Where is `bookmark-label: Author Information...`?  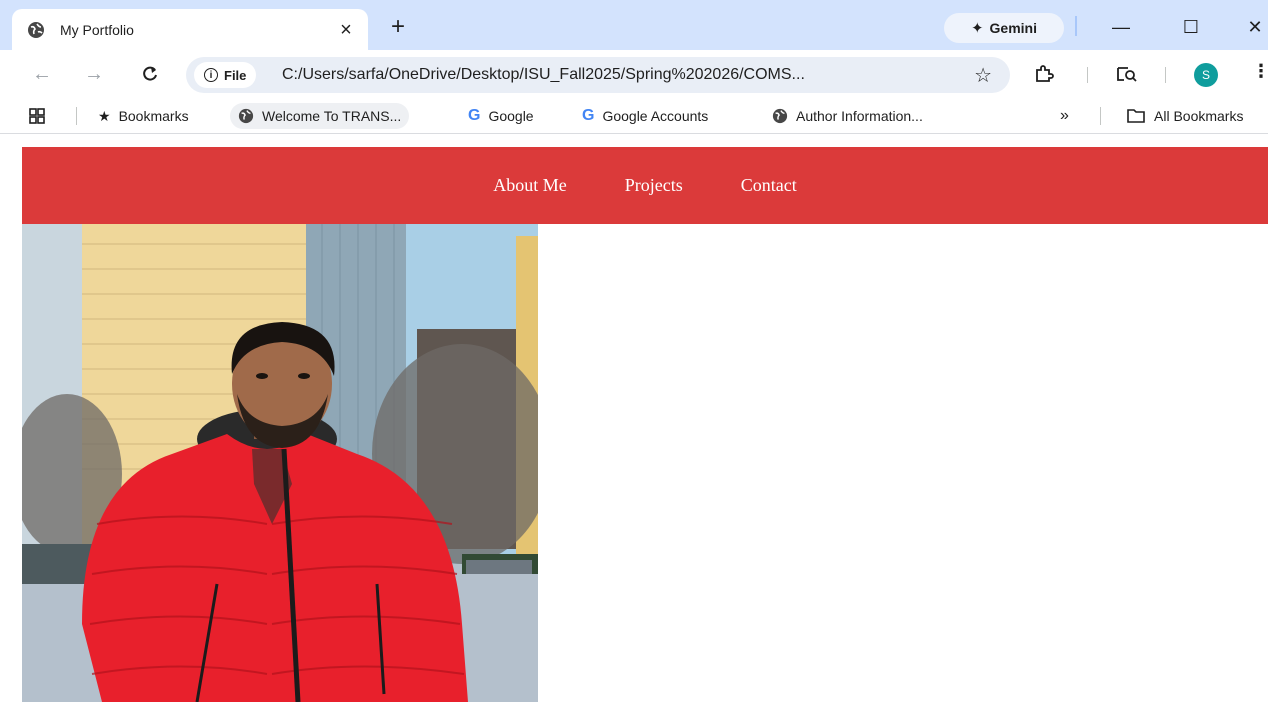 bookmark-label: Author Information... is located at coordinates (859, 116).